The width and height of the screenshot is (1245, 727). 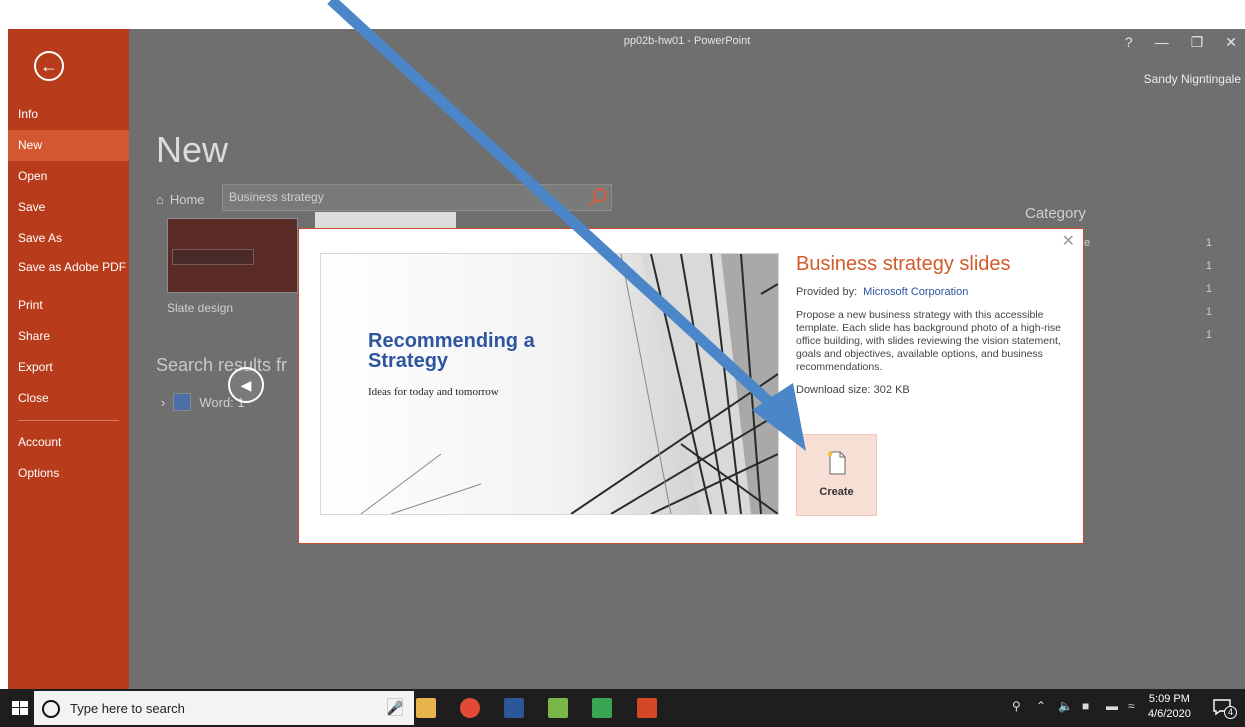 I want to click on category-heading: Category, so click(x=1055, y=213).